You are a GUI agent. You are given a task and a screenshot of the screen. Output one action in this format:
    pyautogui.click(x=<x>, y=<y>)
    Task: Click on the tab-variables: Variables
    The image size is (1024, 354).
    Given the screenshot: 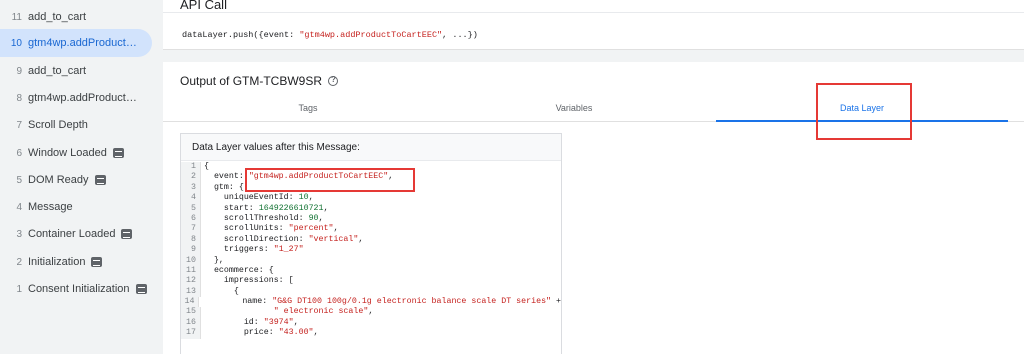 What is the action you would take?
    pyautogui.click(x=574, y=108)
    